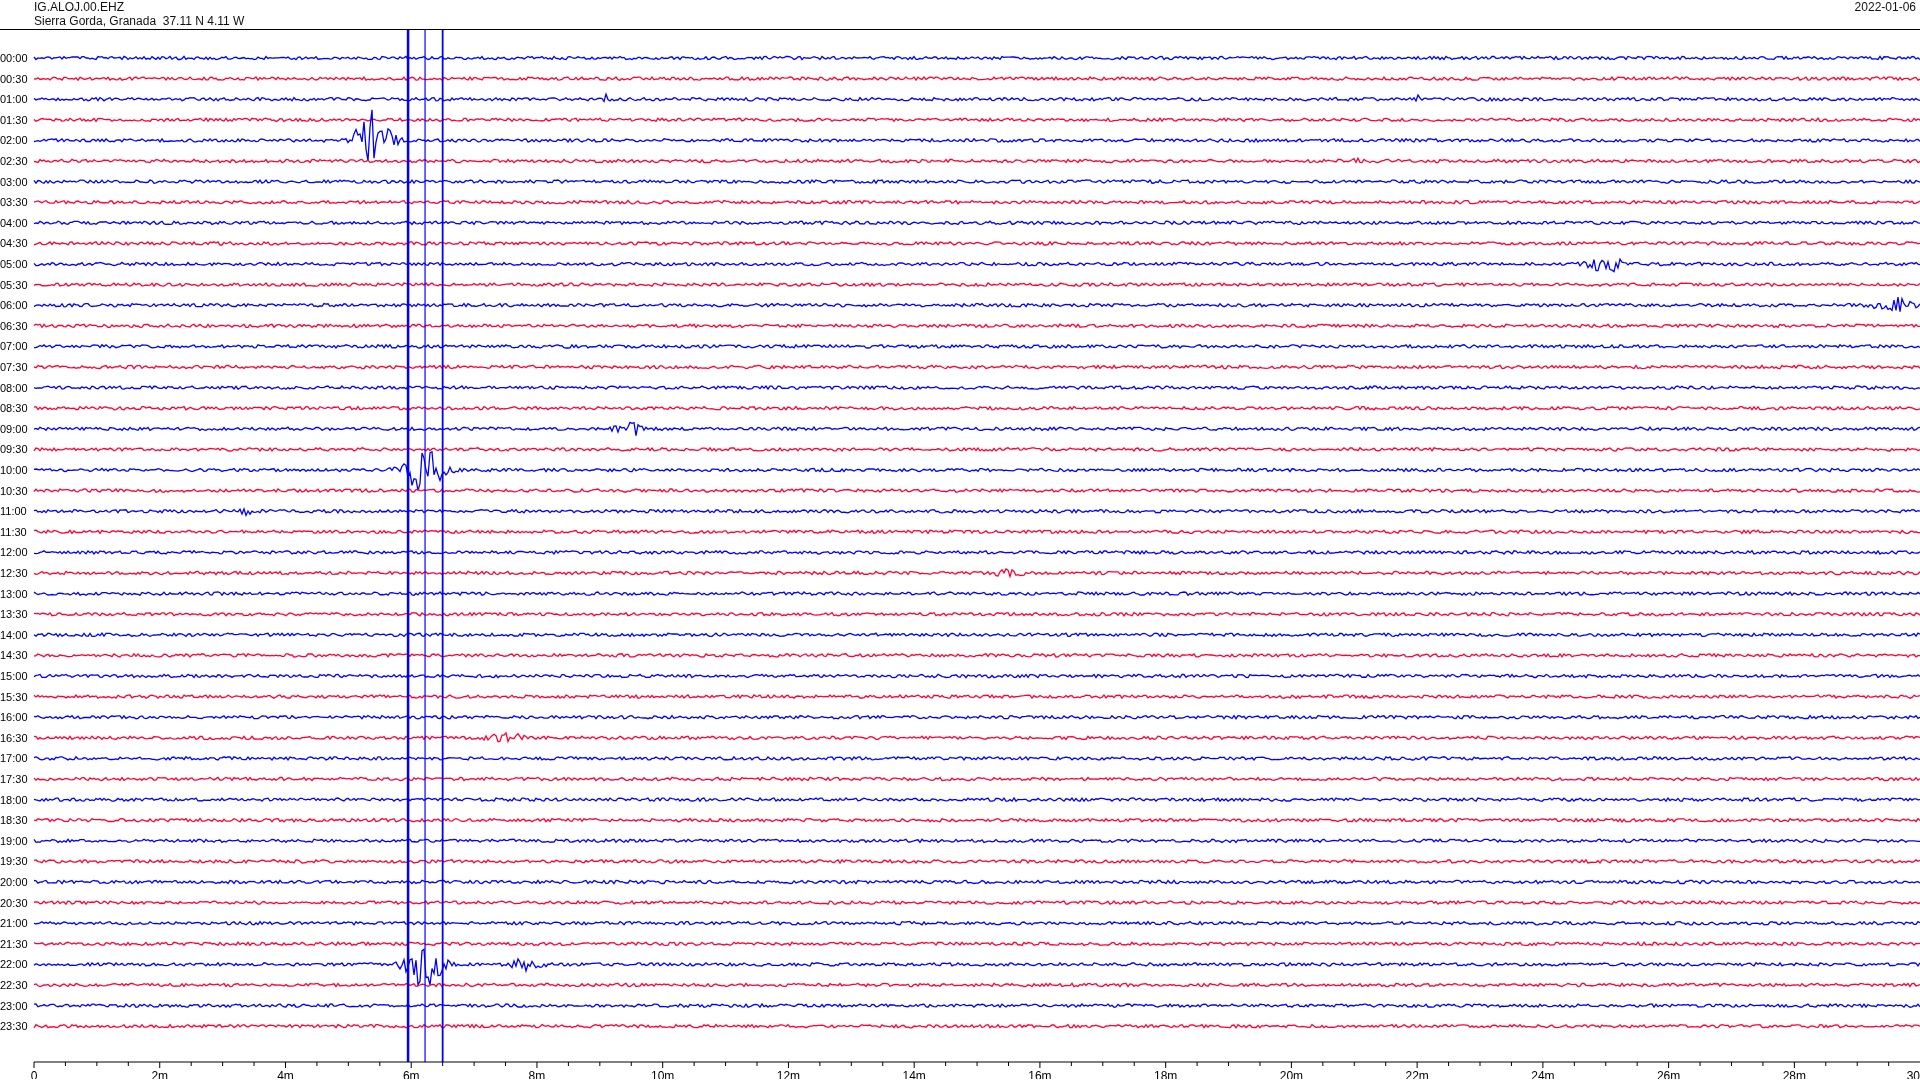 Image resolution: width=1920 pixels, height=1080 pixels. What do you see at coordinates (14, 840) in the screenshot?
I see `hour-label: 19:00` at bounding box center [14, 840].